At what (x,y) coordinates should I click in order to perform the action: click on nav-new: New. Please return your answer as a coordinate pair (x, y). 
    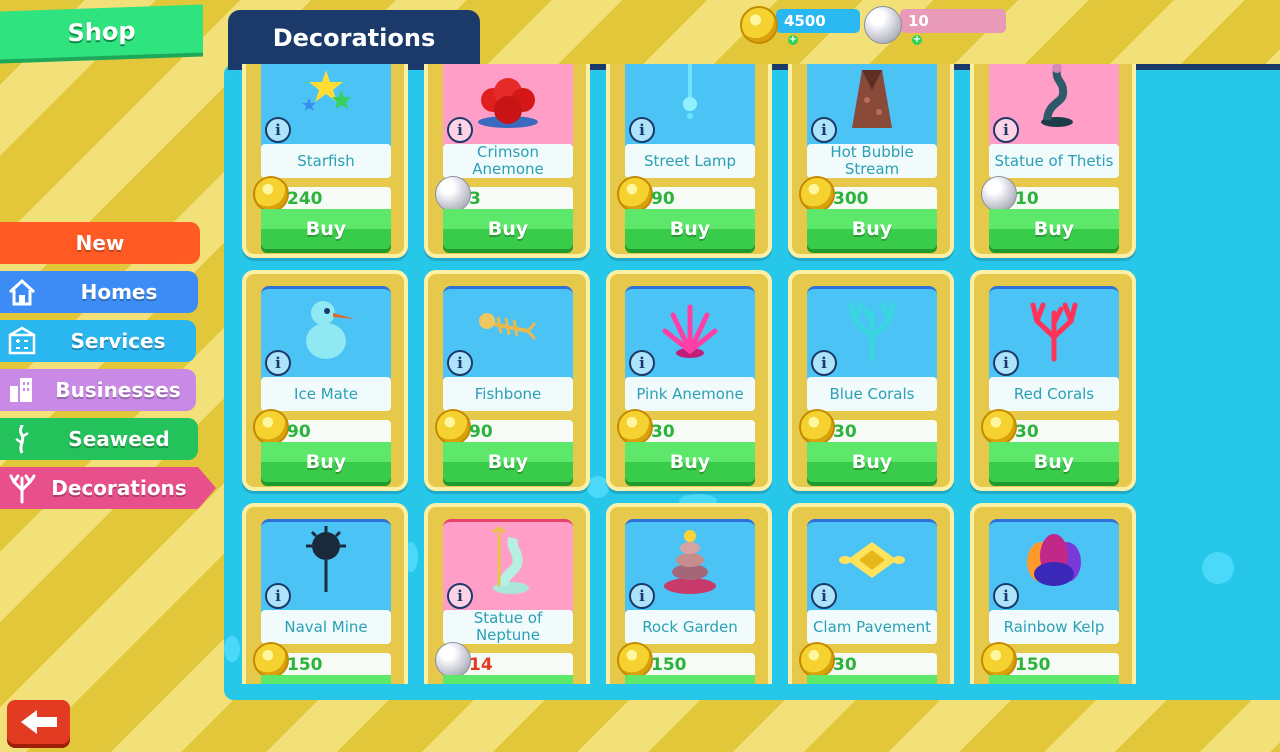
    Looking at the image, I should click on (100, 243).